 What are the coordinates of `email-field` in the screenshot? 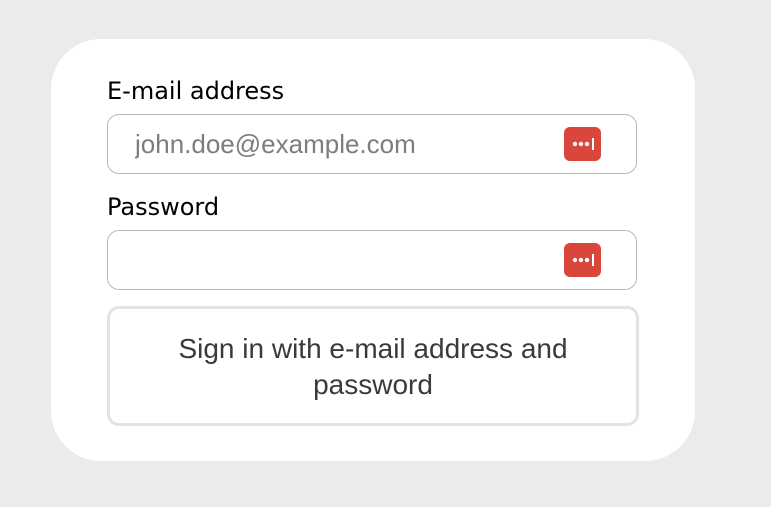 It's located at (345, 144).